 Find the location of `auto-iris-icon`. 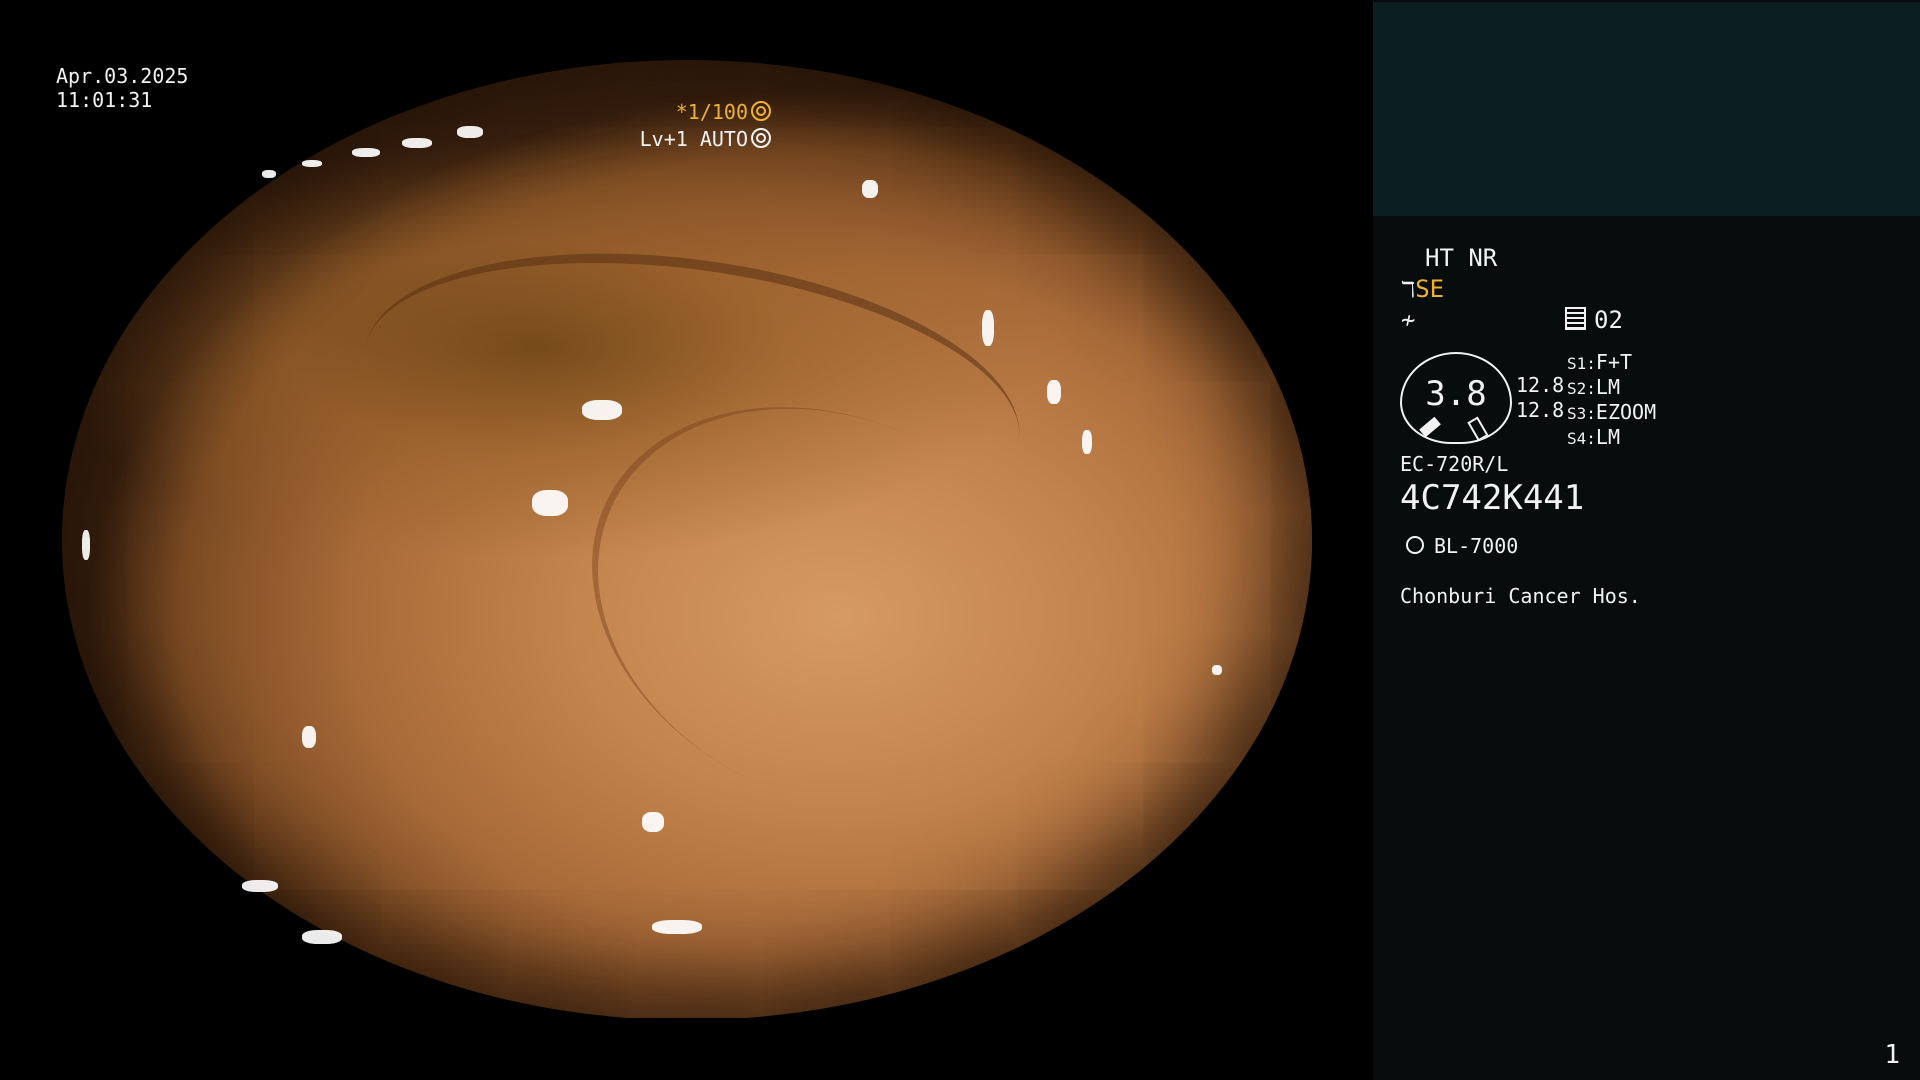

auto-iris-icon is located at coordinates (761, 138).